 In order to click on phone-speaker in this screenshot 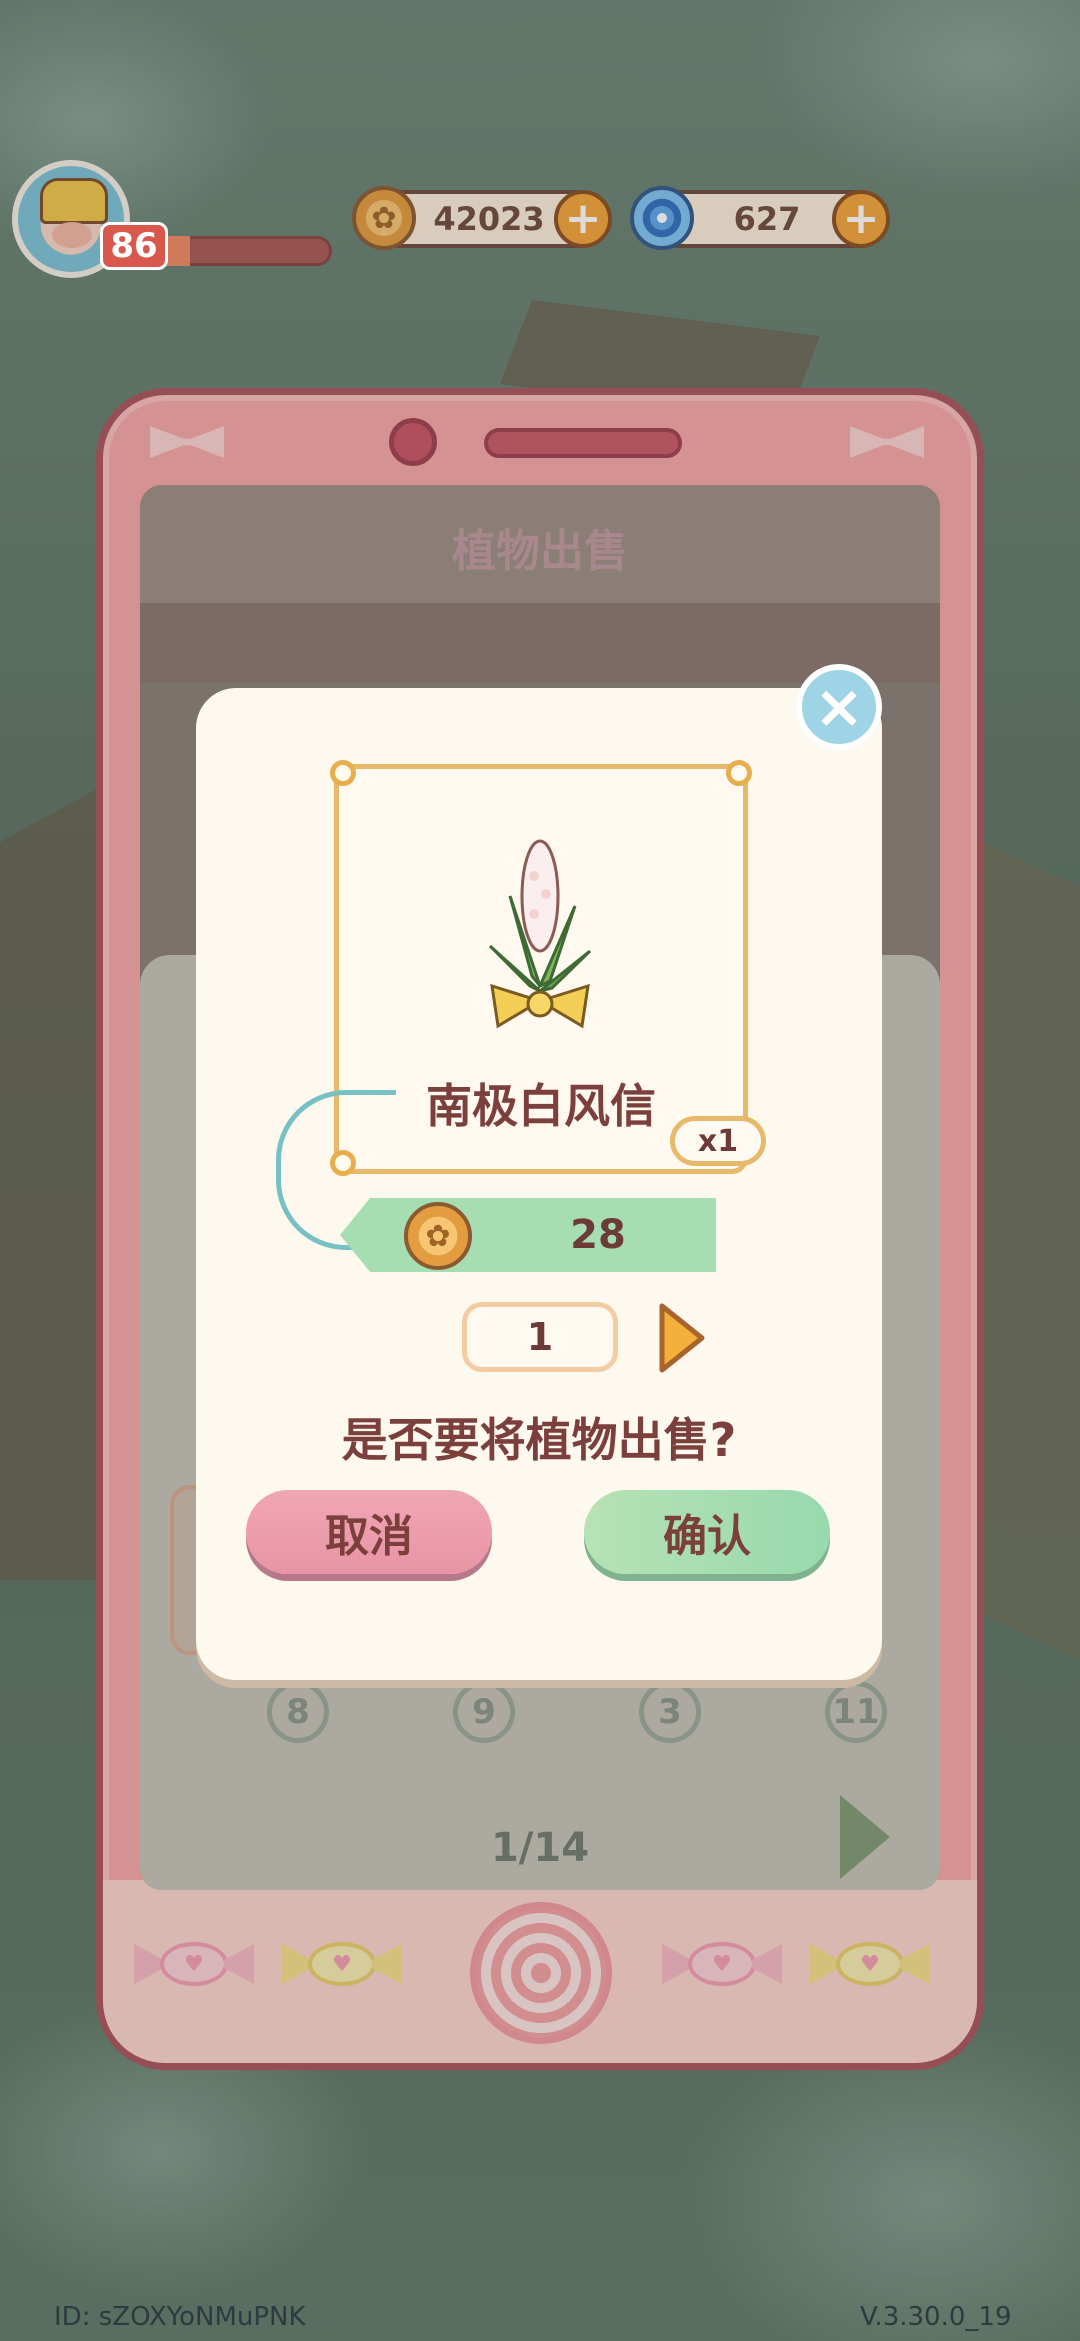, I will do `click(583, 443)`.